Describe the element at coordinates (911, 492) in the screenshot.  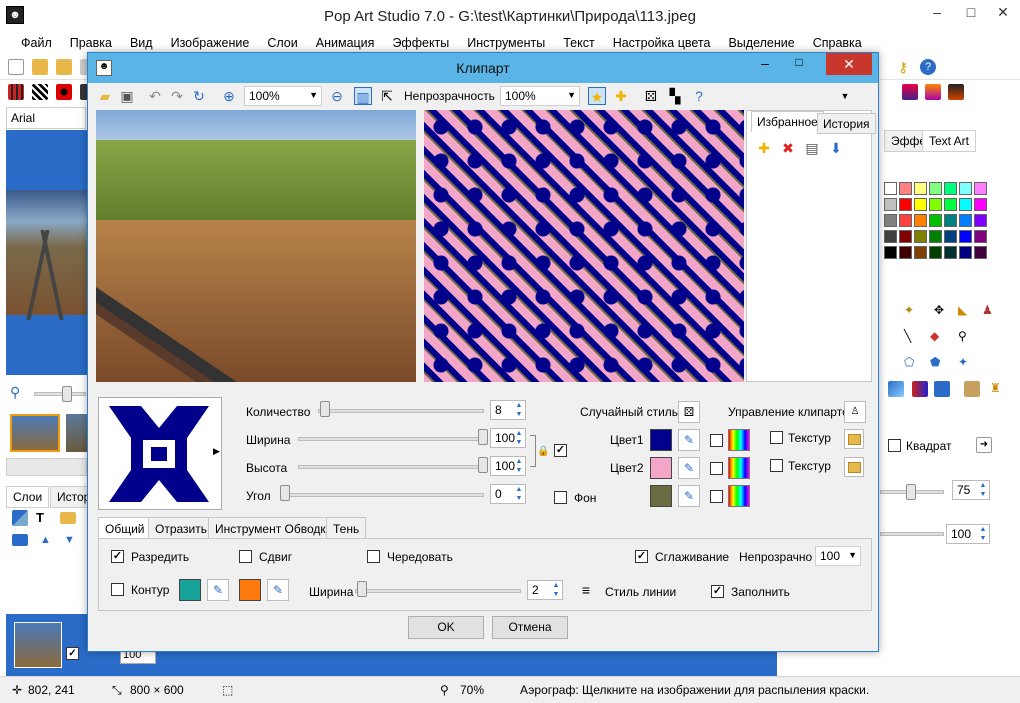
I see `right-slider-1-thumb` at that location.